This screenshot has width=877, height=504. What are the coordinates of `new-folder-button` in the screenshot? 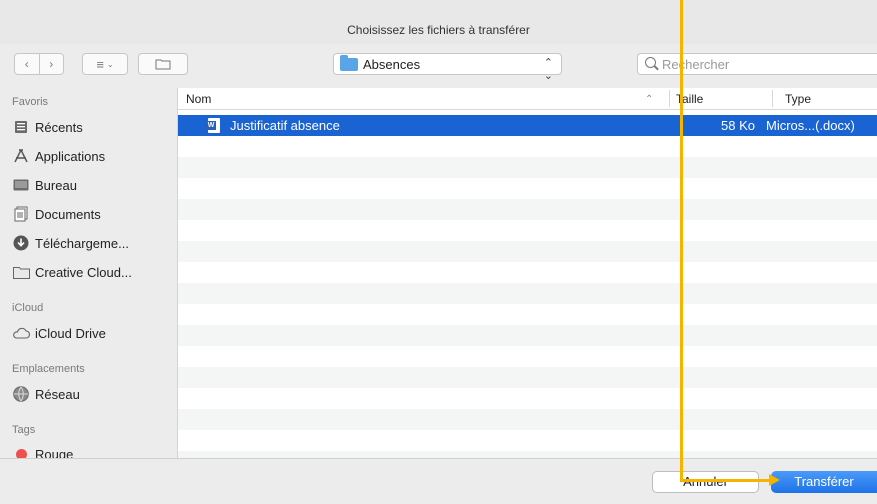 It's located at (163, 64).